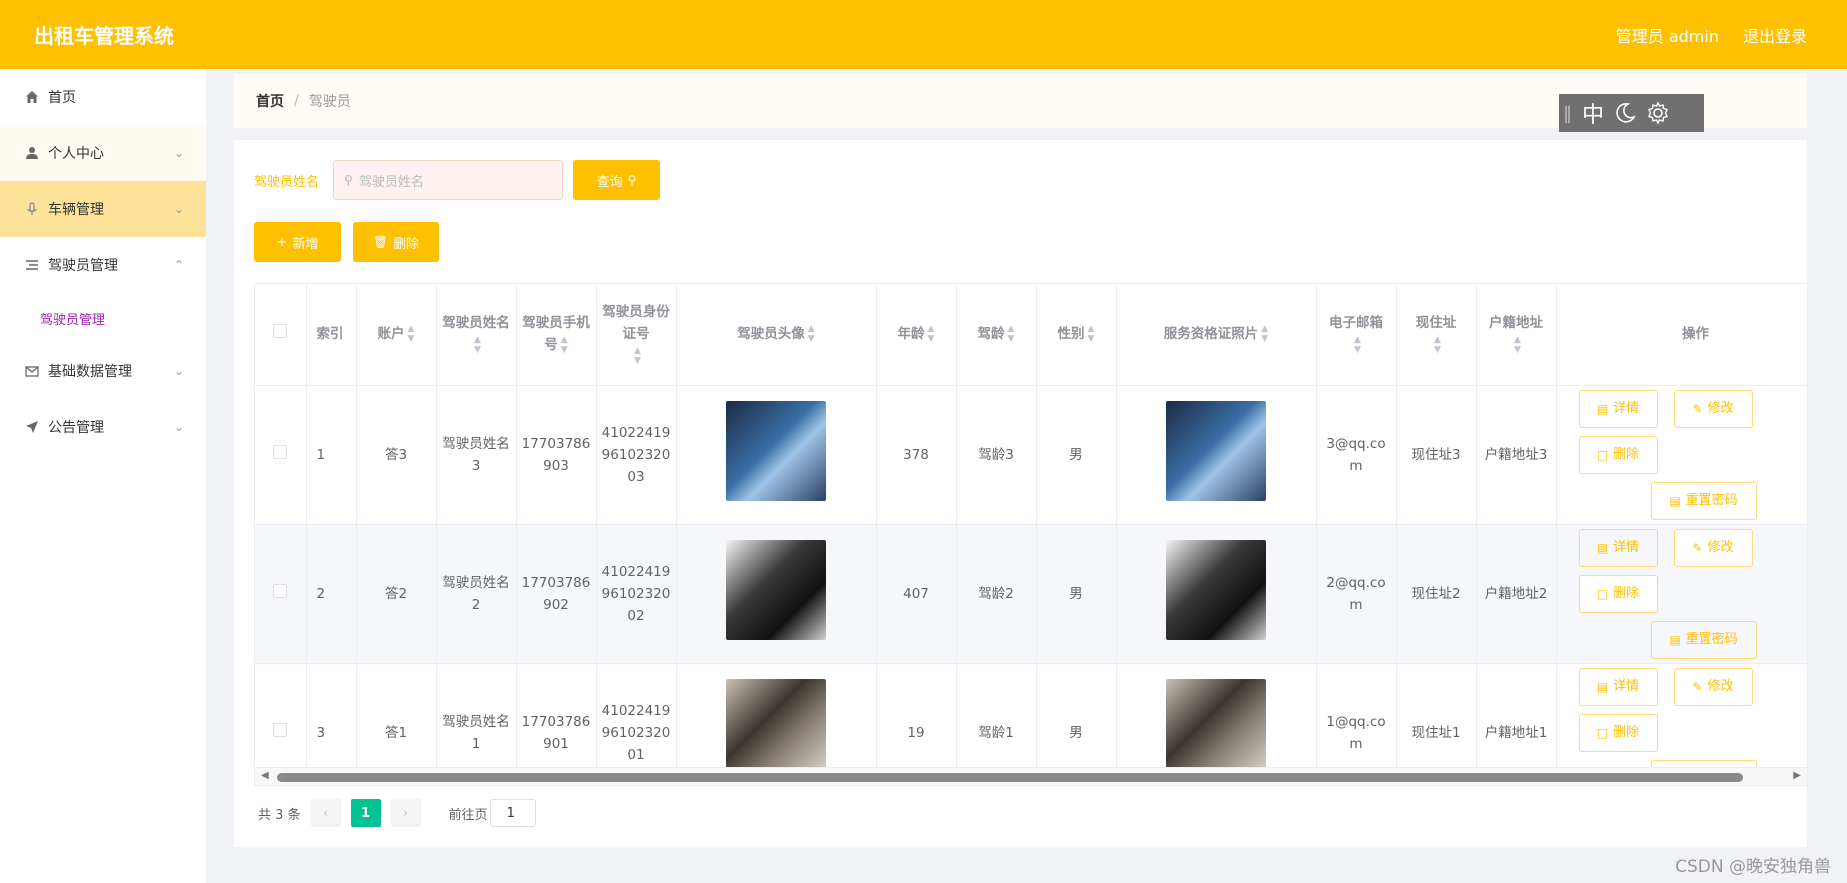  What do you see at coordinates (1516, 594) in the screenshot?
I see `cell-hukou: 户籍地址2` at bounding box center [1516, 594].